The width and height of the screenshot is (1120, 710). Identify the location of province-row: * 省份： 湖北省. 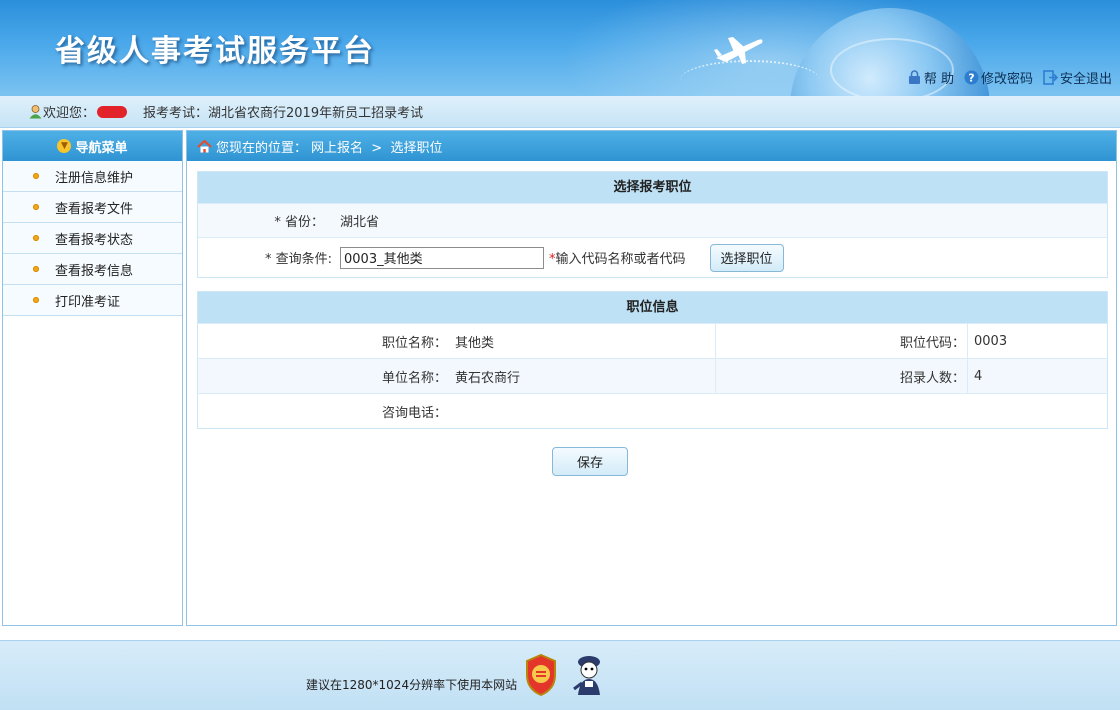
(652, 220).